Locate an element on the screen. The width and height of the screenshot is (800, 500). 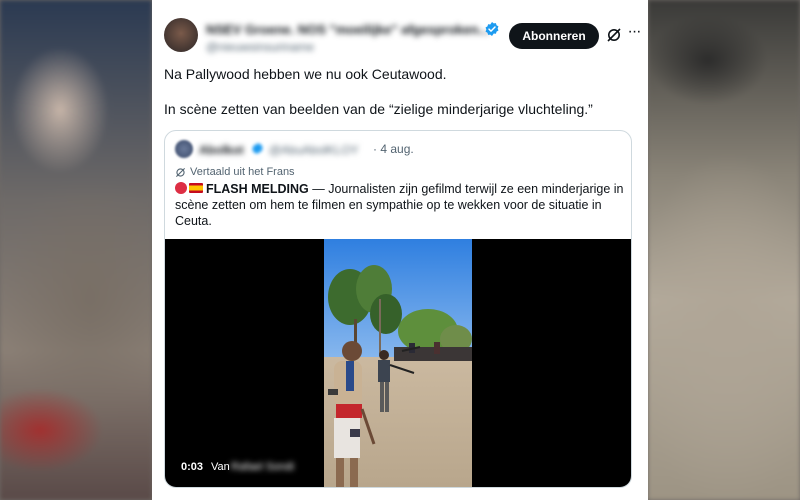
author-avatar is located at coordinates (181, 35).